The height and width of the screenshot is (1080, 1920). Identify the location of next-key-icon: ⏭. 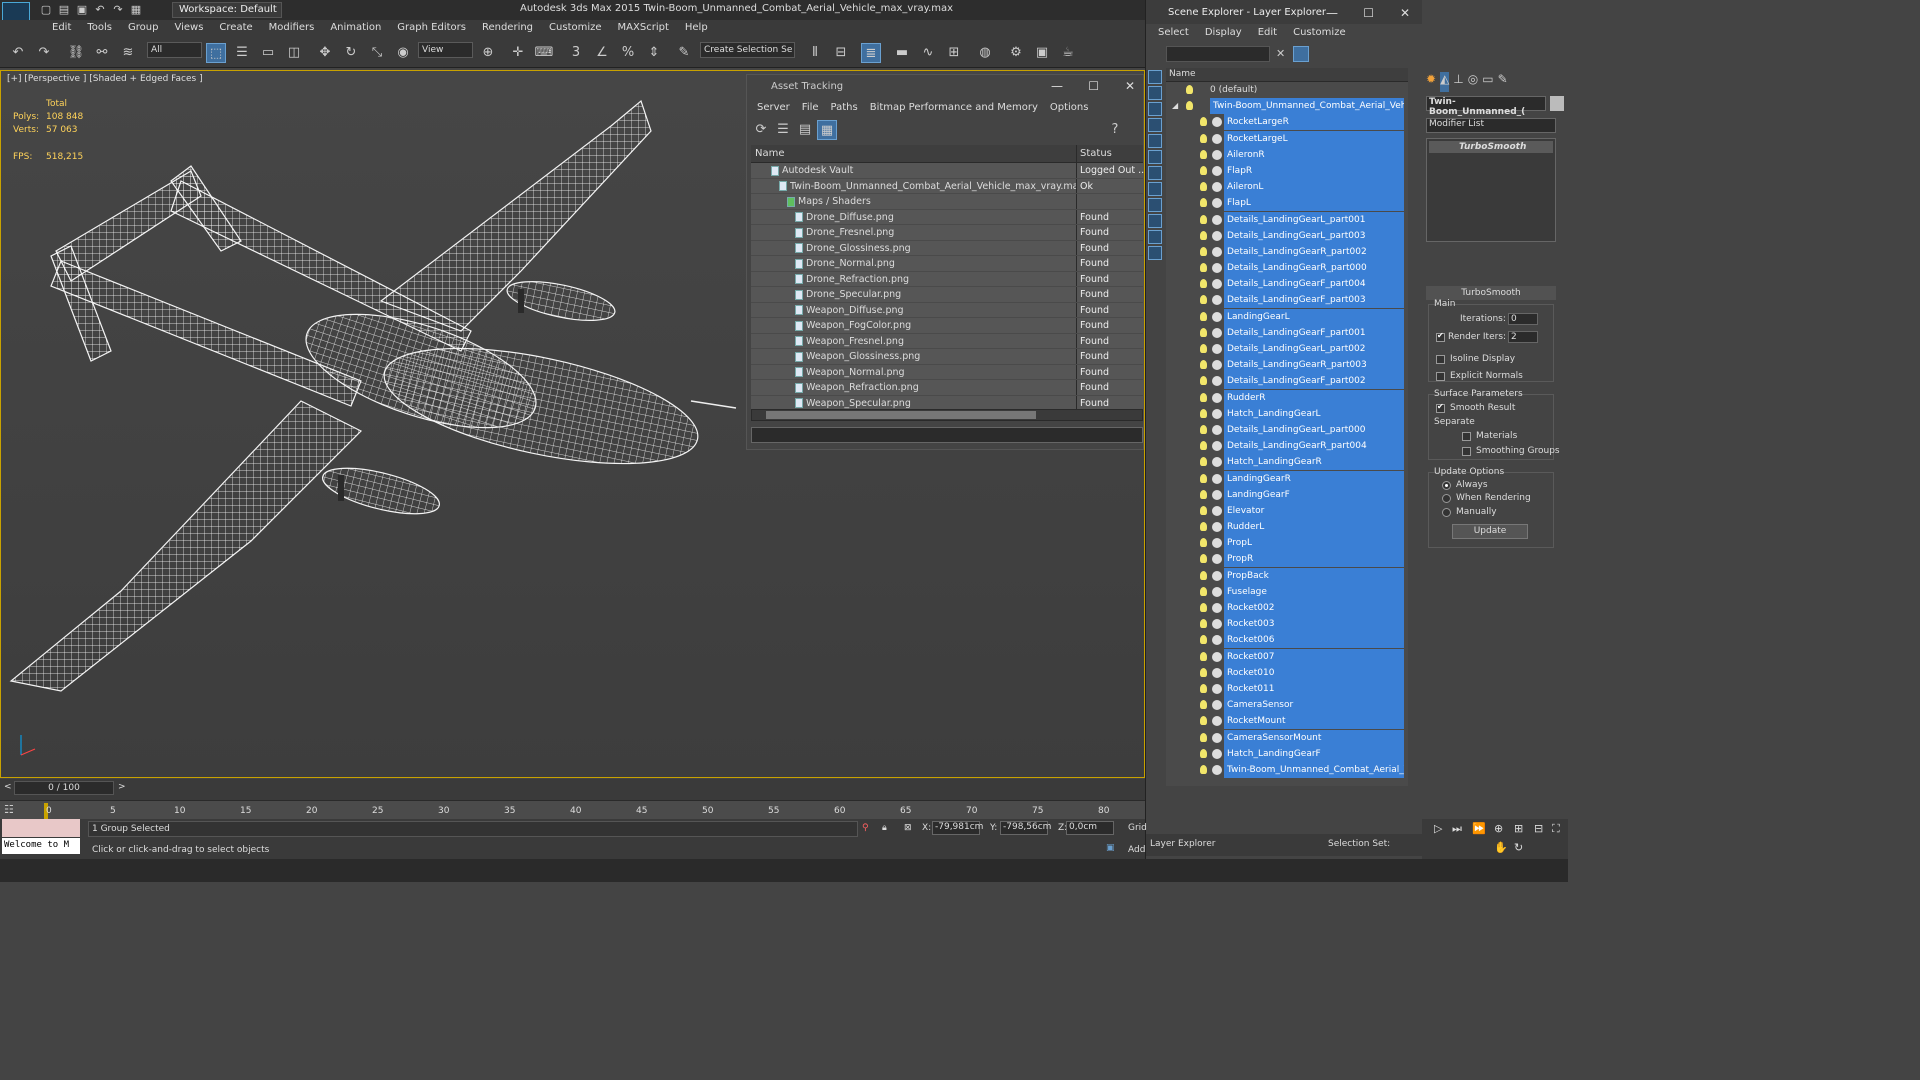
(1457, 829).